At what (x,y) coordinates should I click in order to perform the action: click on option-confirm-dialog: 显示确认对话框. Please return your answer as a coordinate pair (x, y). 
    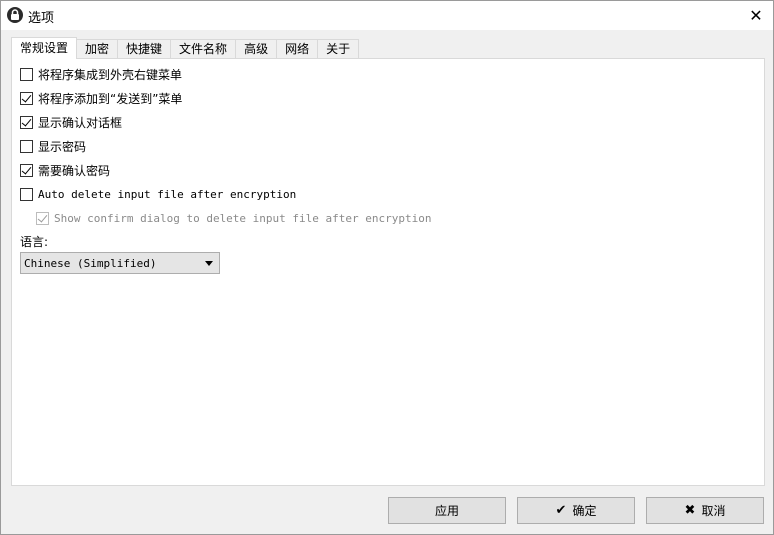
    Looking at the image, I should click on (71, 122).